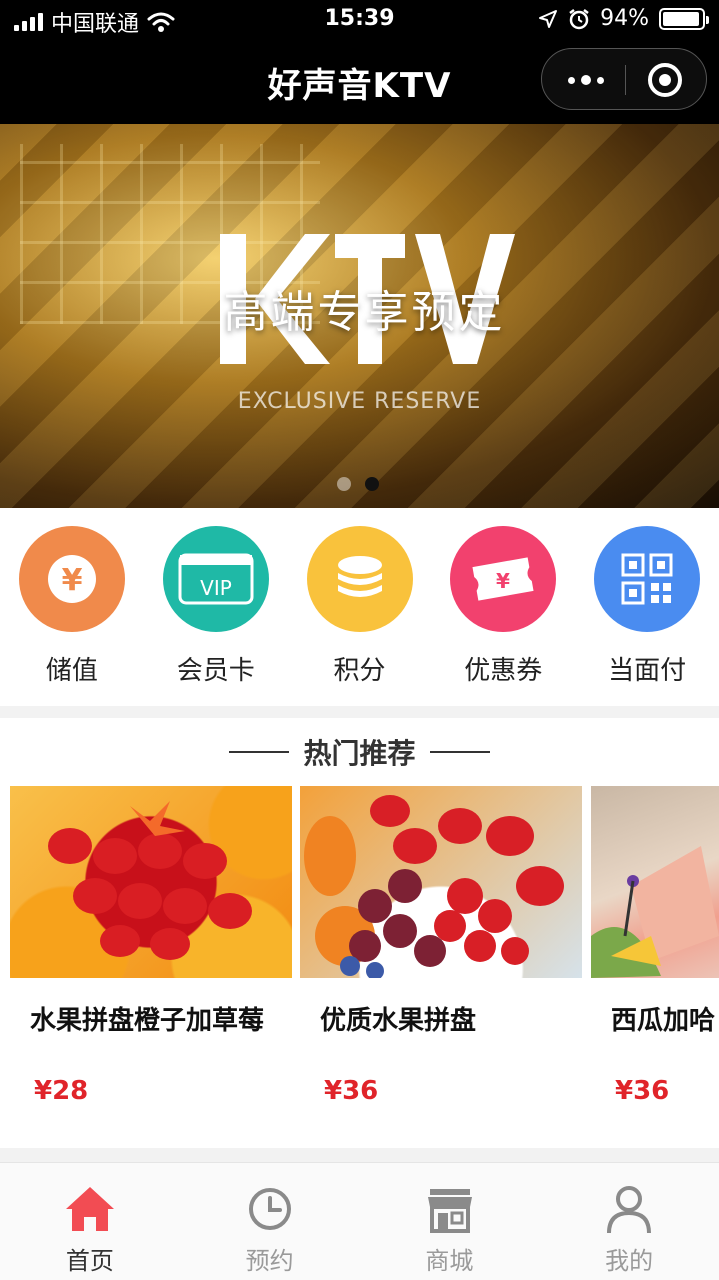  Describe the element at coordinates (216, 588) in the screenshot. I see `svg-text: VIP` at that location.